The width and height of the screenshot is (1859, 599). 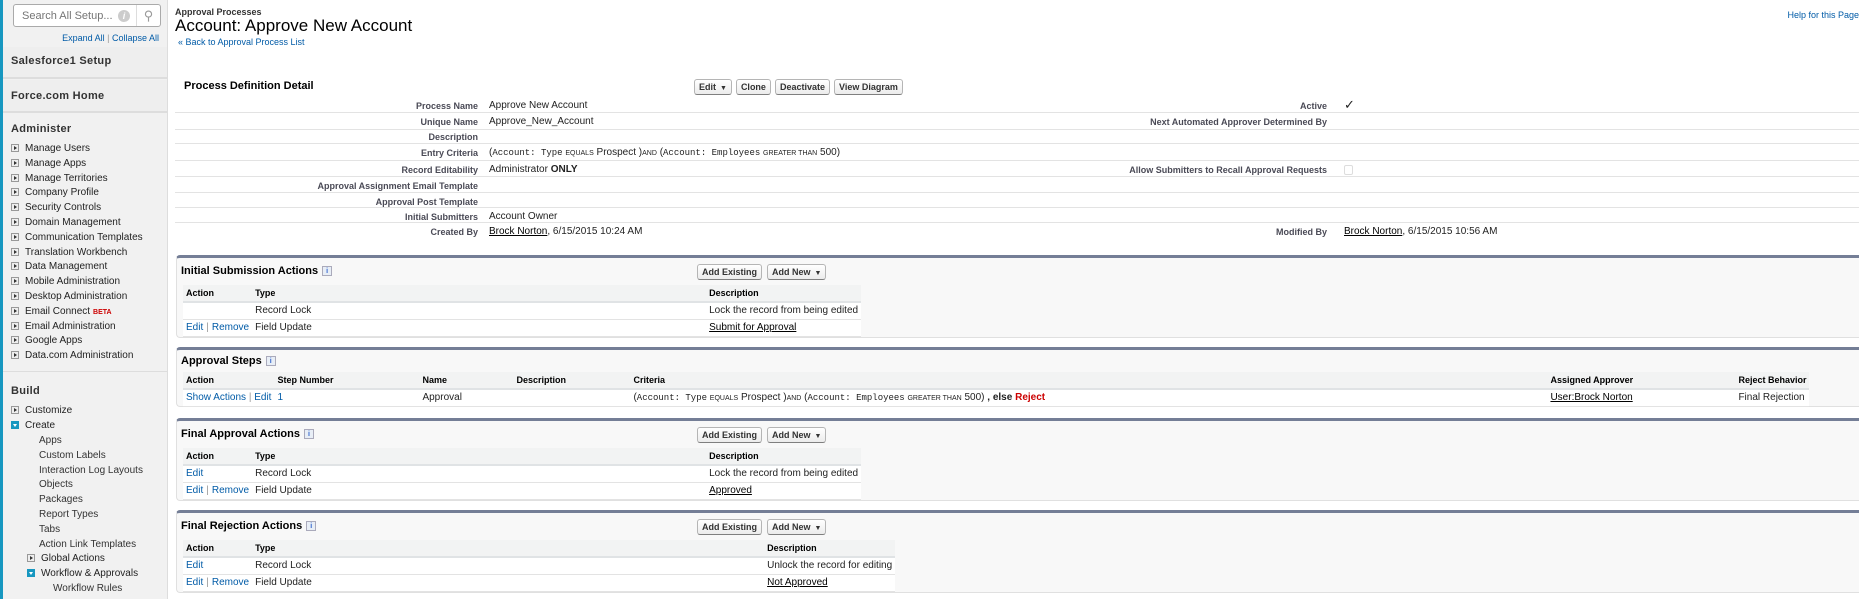 What do you see at coordinates (91, 470) in the screenshot?
I see `sidebar-item-create-child: Interaction Log Layouts` at bounding box center [91, 470].